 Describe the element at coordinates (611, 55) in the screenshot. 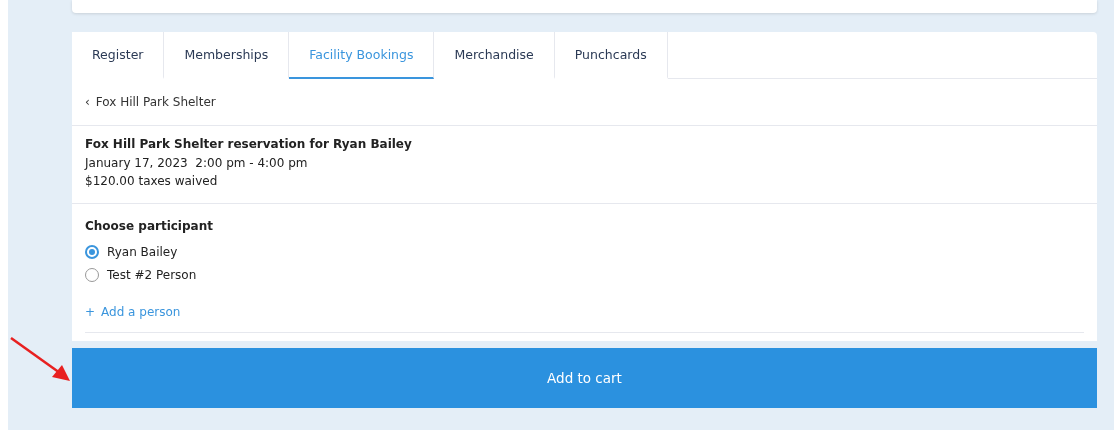

I see `tab: Punchcards` at that location.